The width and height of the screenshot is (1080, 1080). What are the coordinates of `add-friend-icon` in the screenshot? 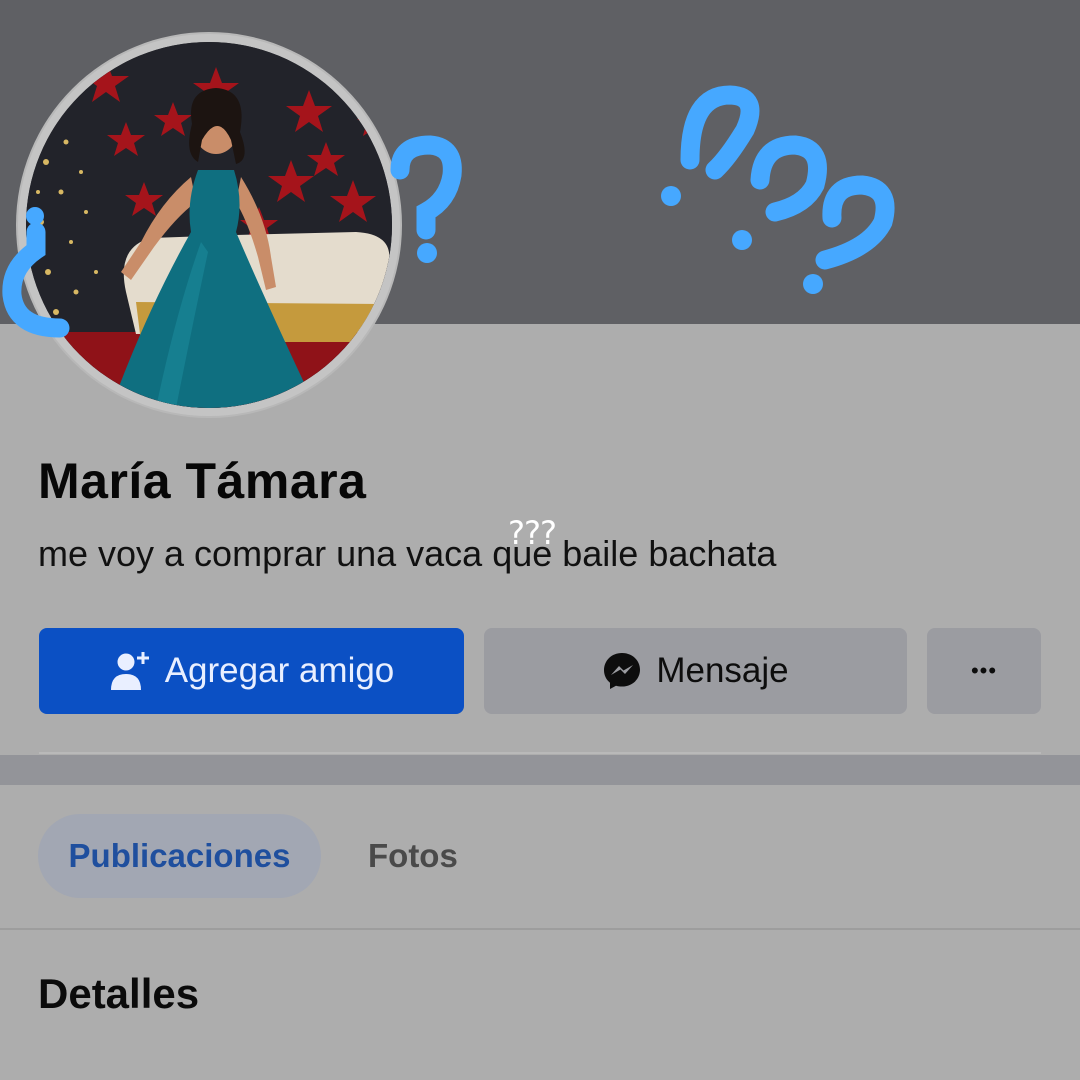 It's located at (130, 671).